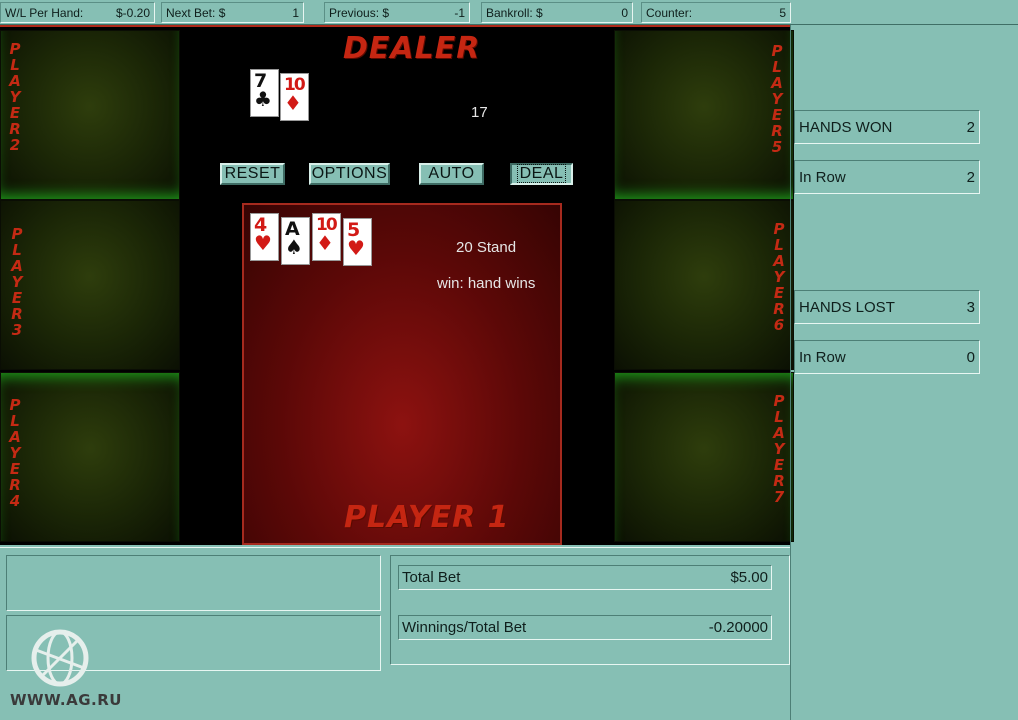 The width and height of the screenshot is (1018, 720). I want to click on status-label: Previous: $, so click(359, 12).